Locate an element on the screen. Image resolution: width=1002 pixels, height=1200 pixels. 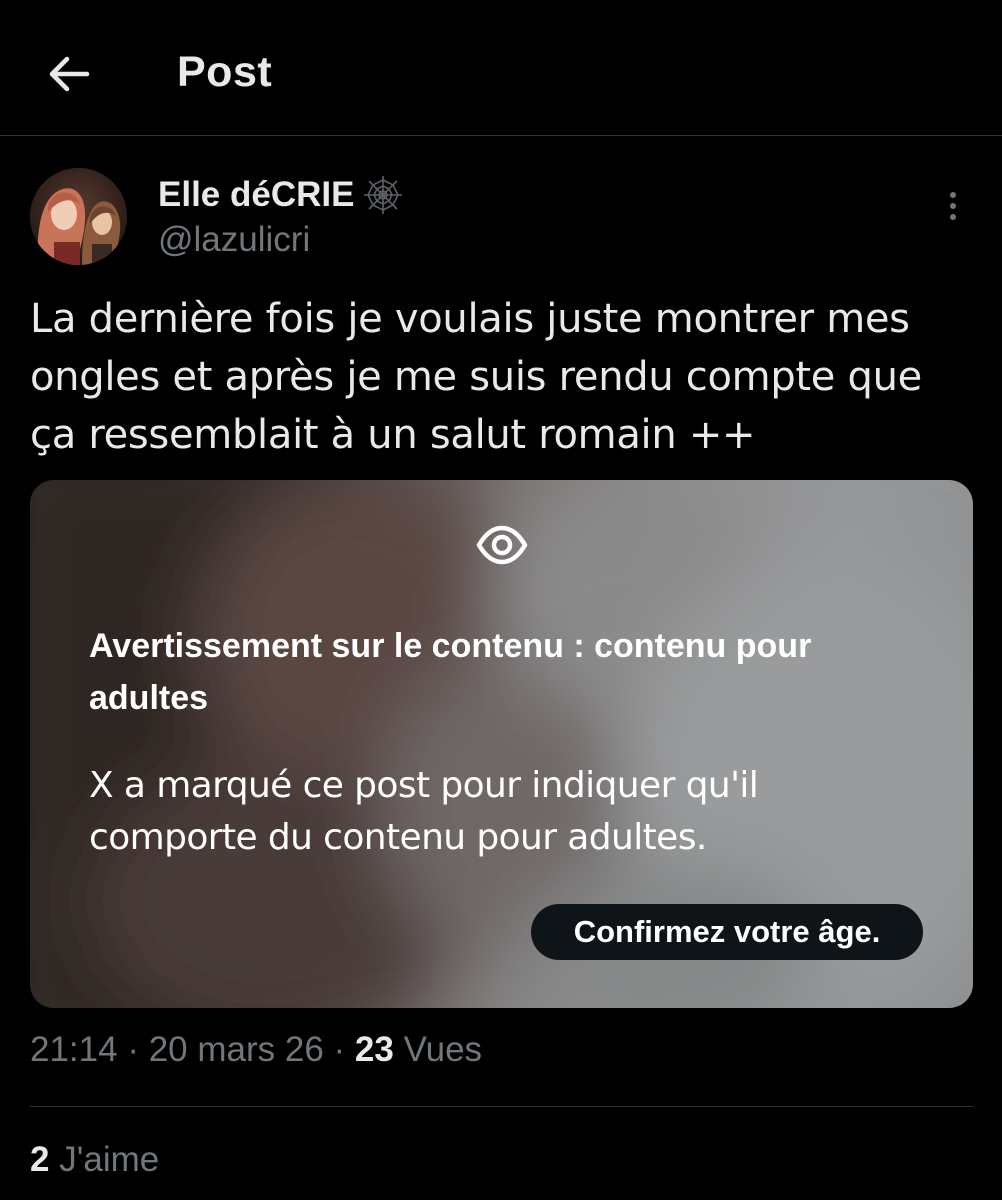
eye-icon is located at coordinates (502, 545).